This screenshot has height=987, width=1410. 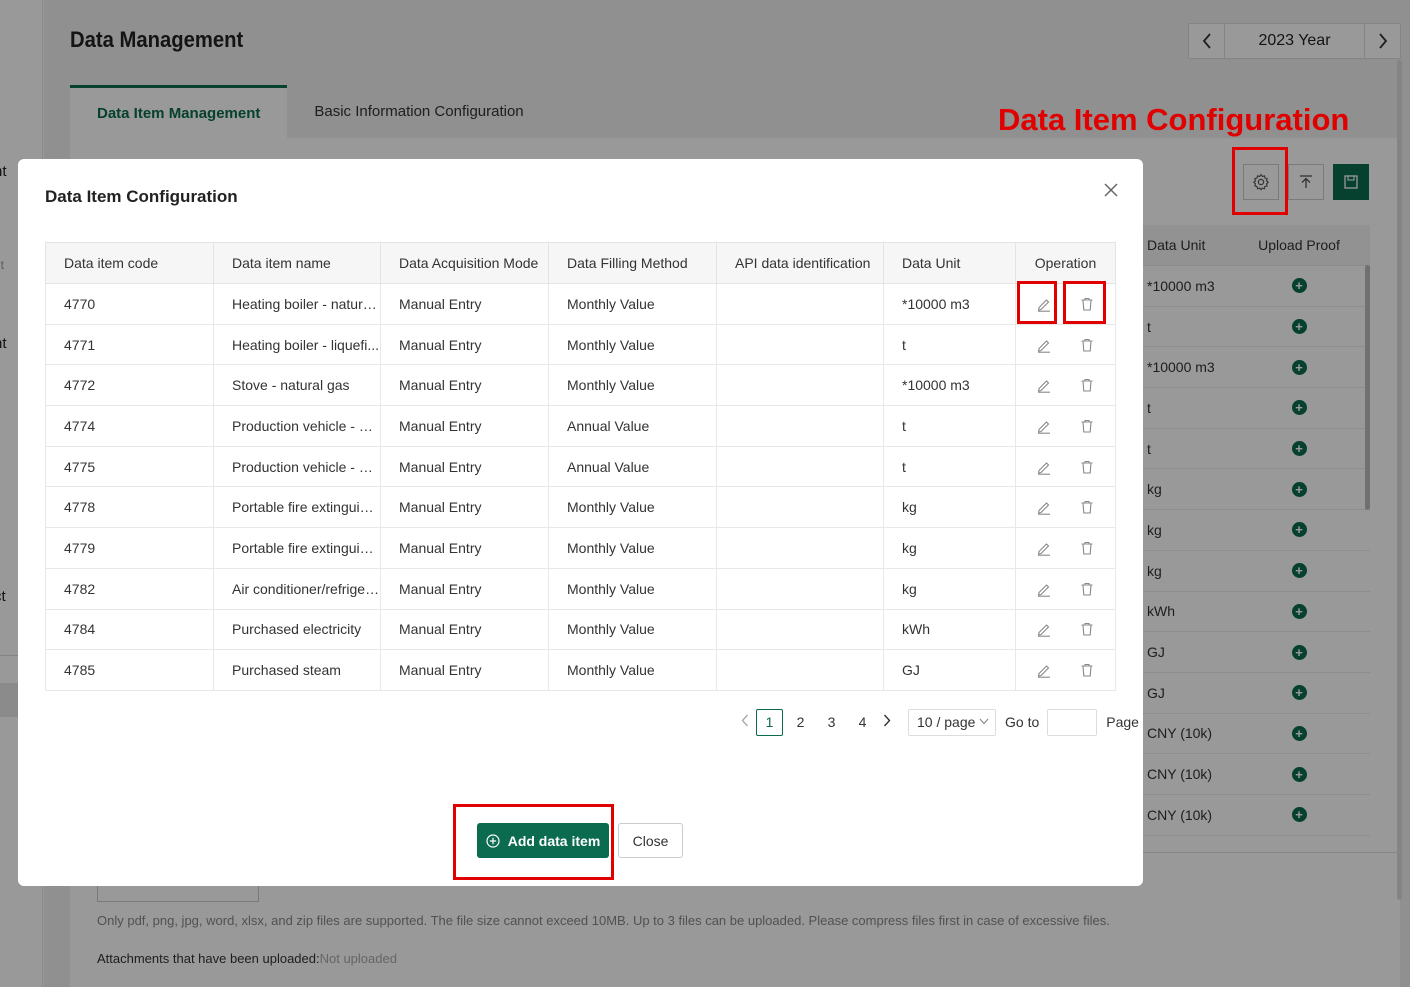 I want to click on modal-close-button, so click(x=1111, y=190).